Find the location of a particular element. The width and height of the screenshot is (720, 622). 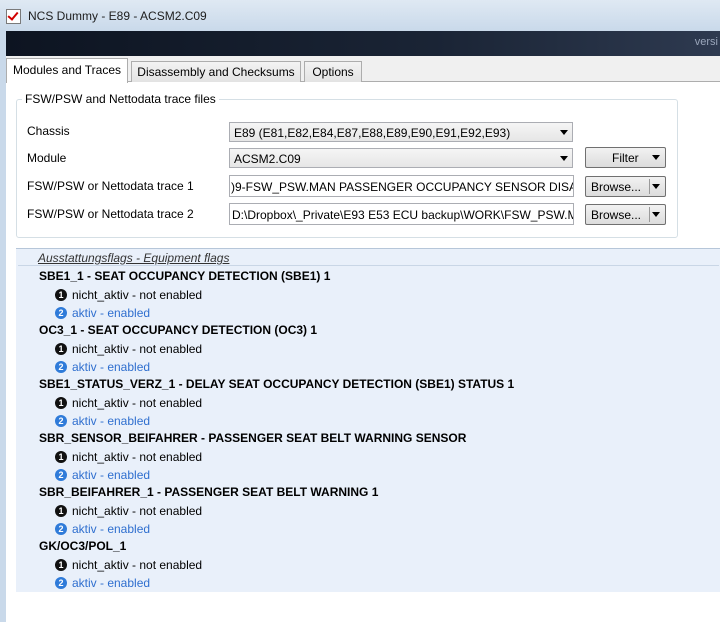

tab-modules-and-traces: Modules and Traces is located at coordinates (67, 70).